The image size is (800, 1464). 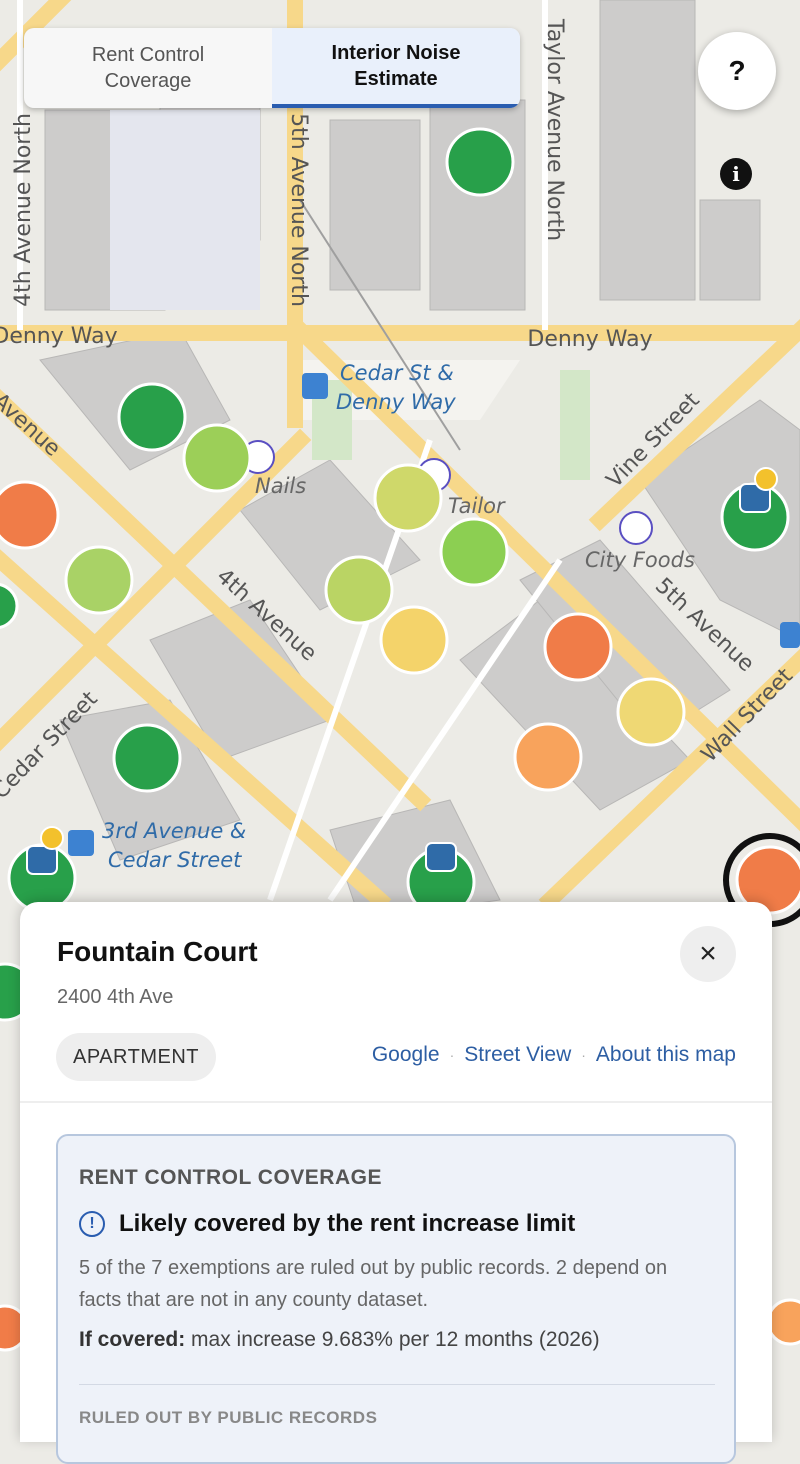 What do you see at coordinates (157, 951) in the screenshot?
I see `building-name: Fountain Court` at bounding box center [157, 951].